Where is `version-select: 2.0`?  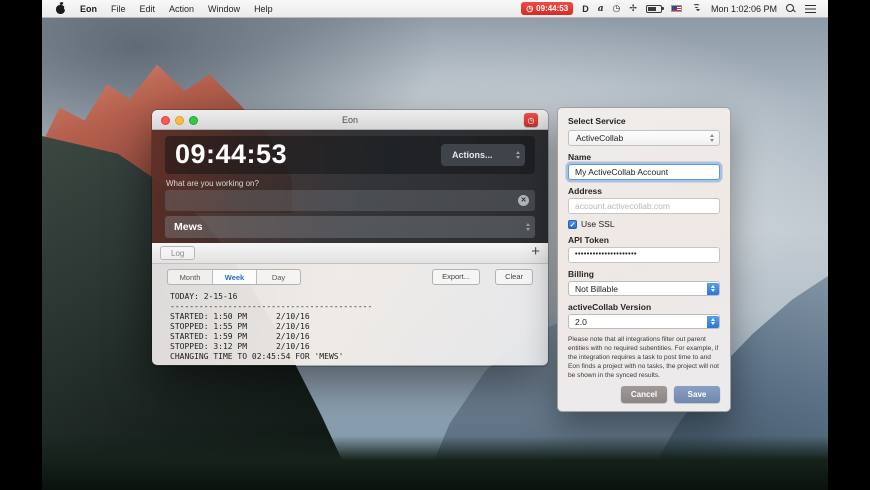
version-select: 2.0 is located at coordinates (644, 321).